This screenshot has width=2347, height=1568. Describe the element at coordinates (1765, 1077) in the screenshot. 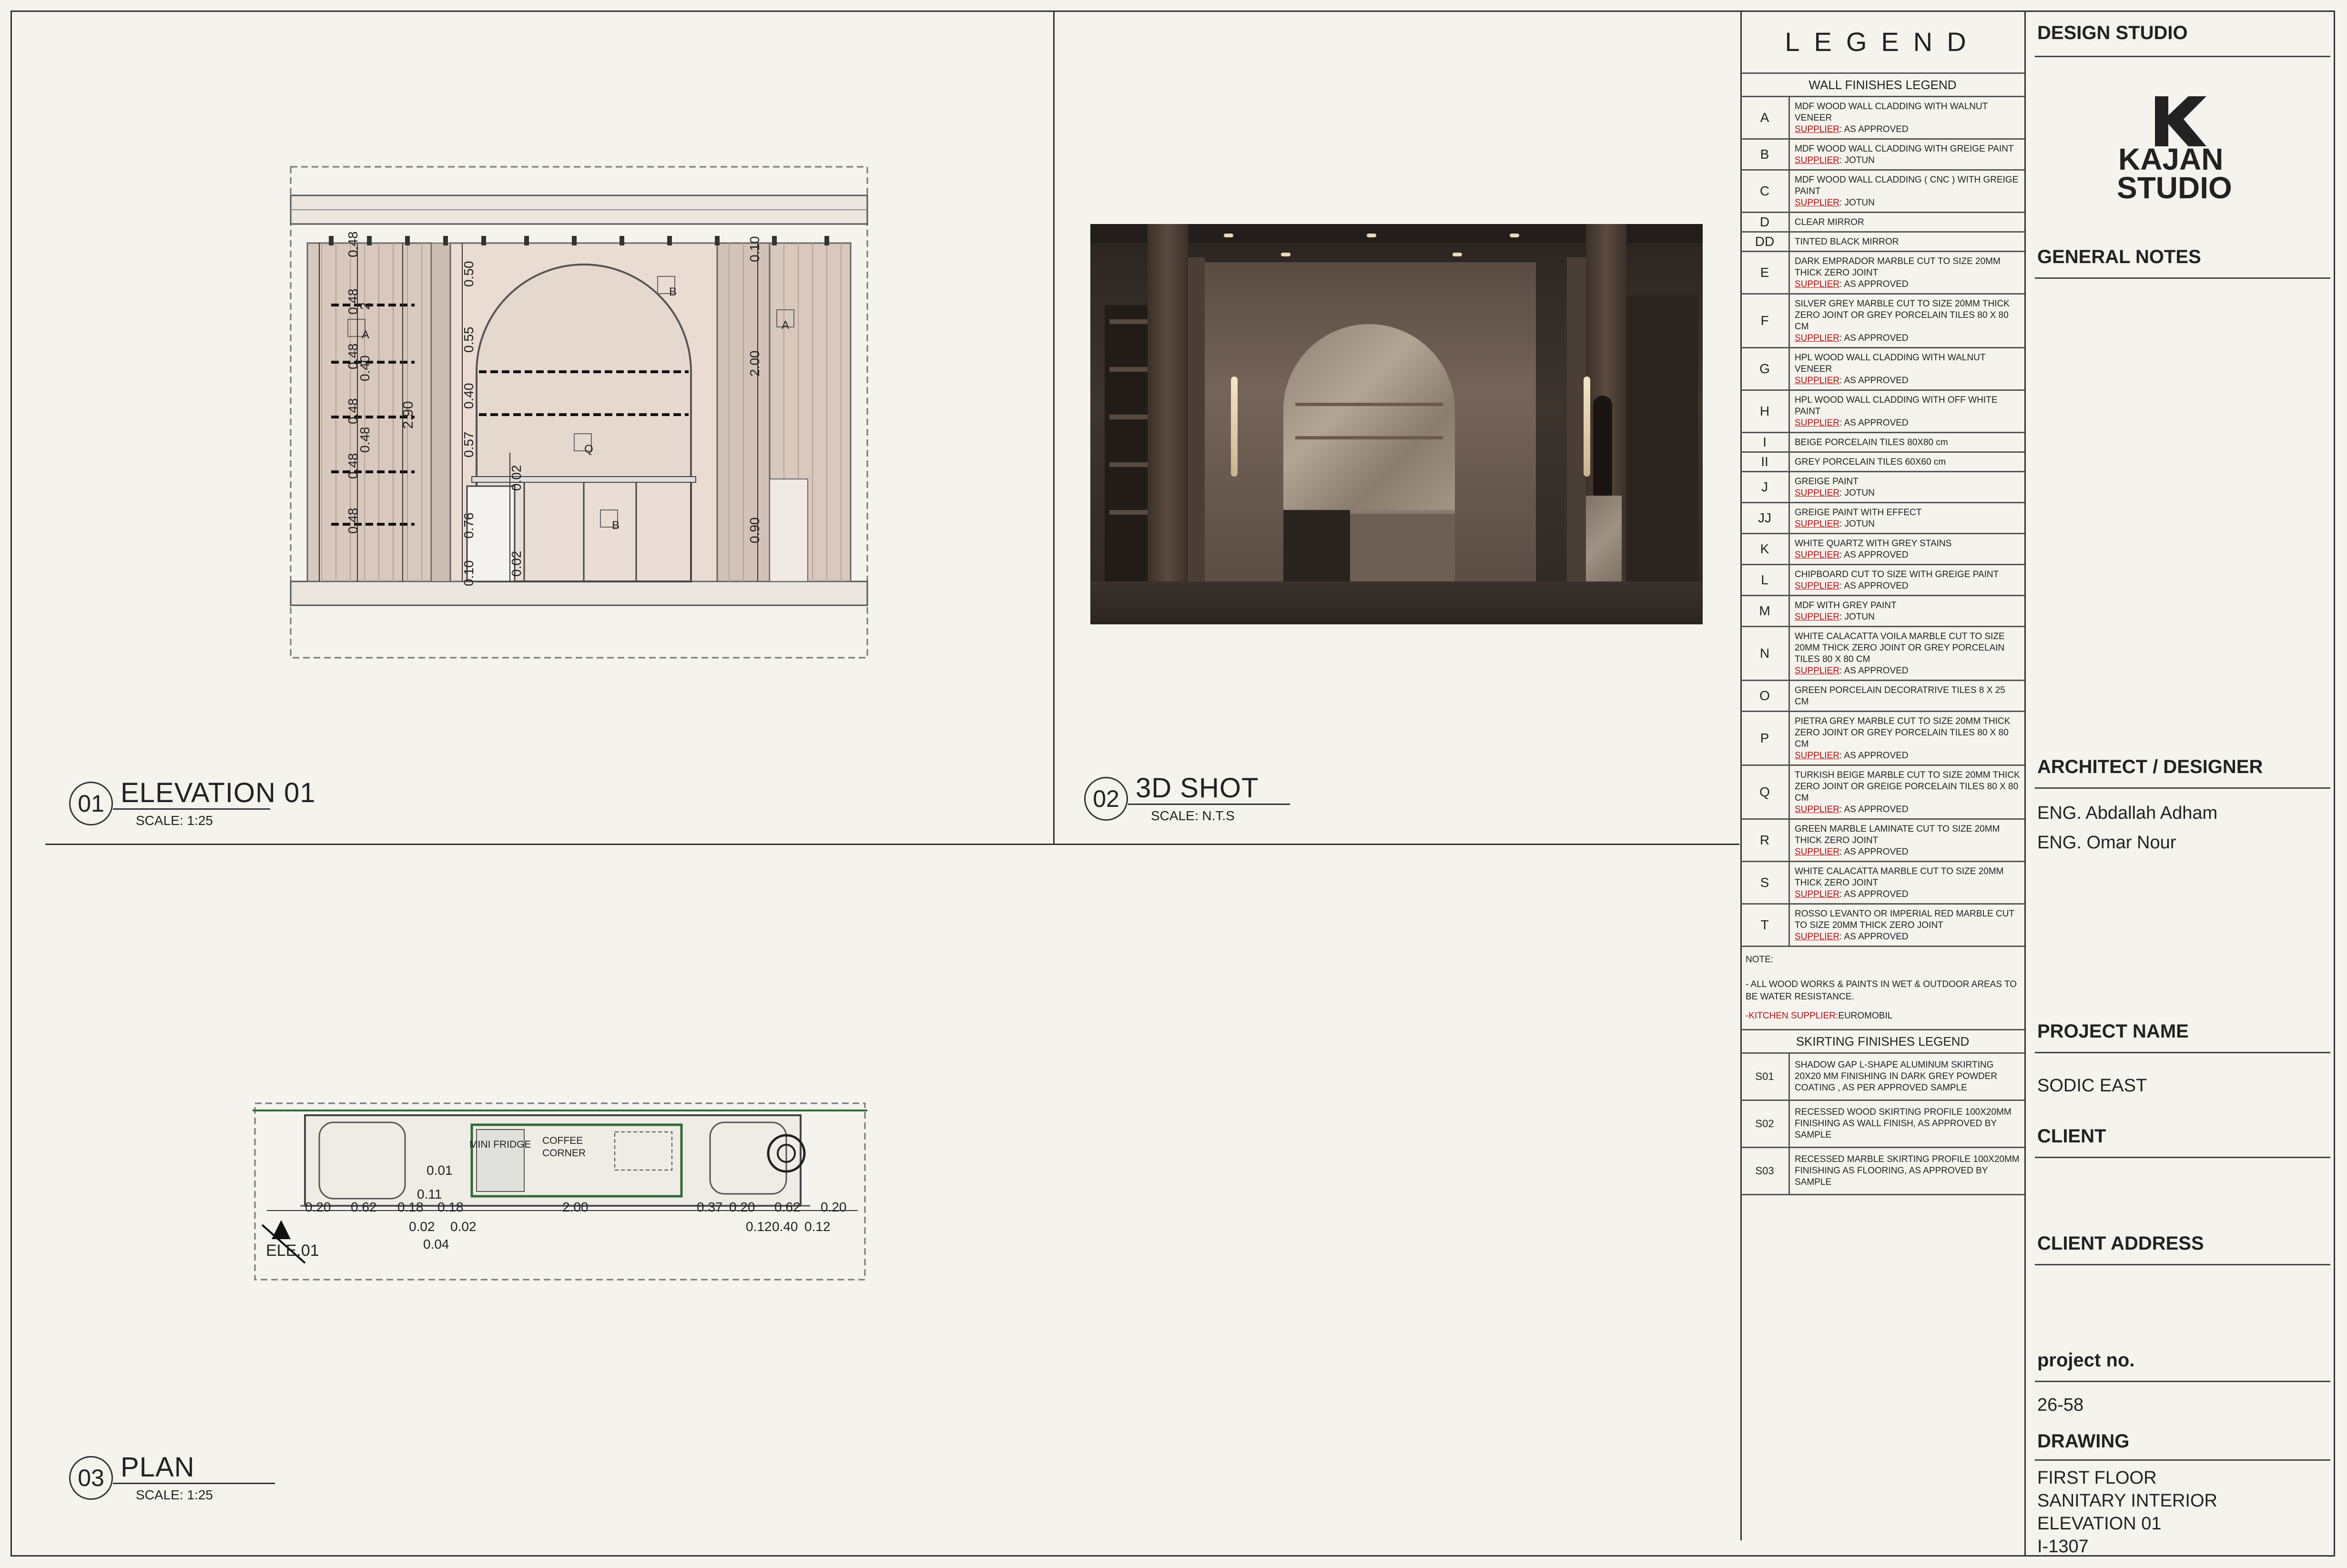

I see `skirting-code: S01` at that location.